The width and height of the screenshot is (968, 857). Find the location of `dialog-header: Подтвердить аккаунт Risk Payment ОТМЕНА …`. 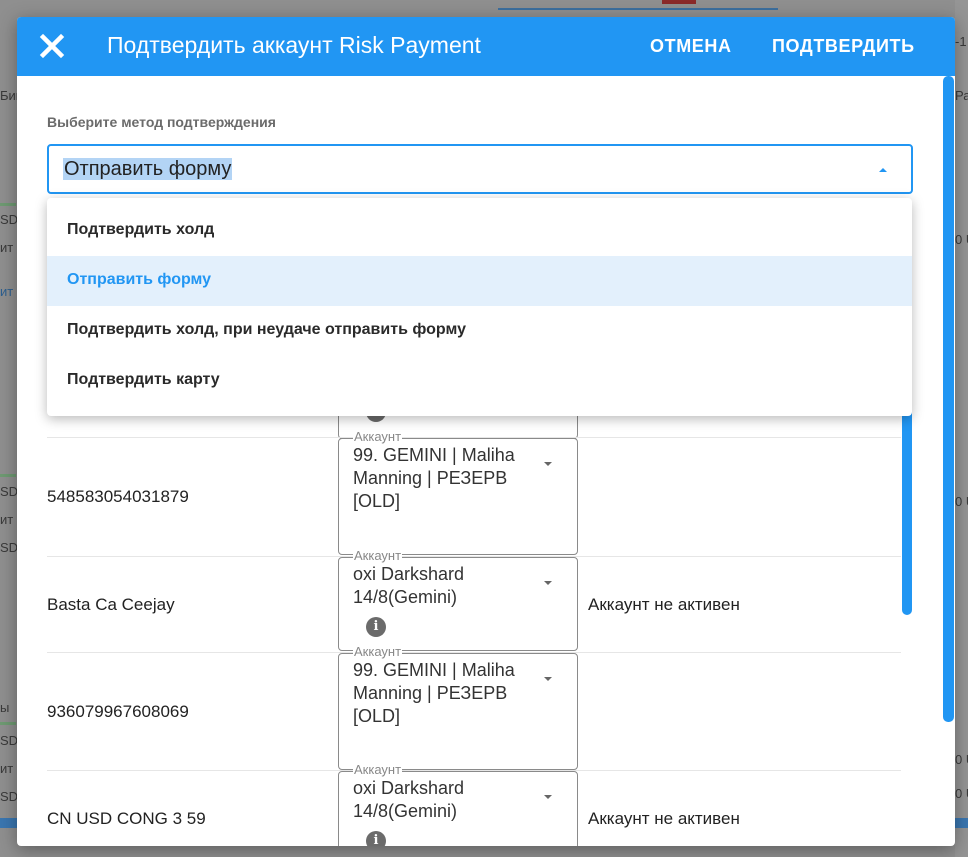

dialog-header: Подтвердить аккаунт Risk Payment ОТМЕНА … is located at coordinates (486, 46).